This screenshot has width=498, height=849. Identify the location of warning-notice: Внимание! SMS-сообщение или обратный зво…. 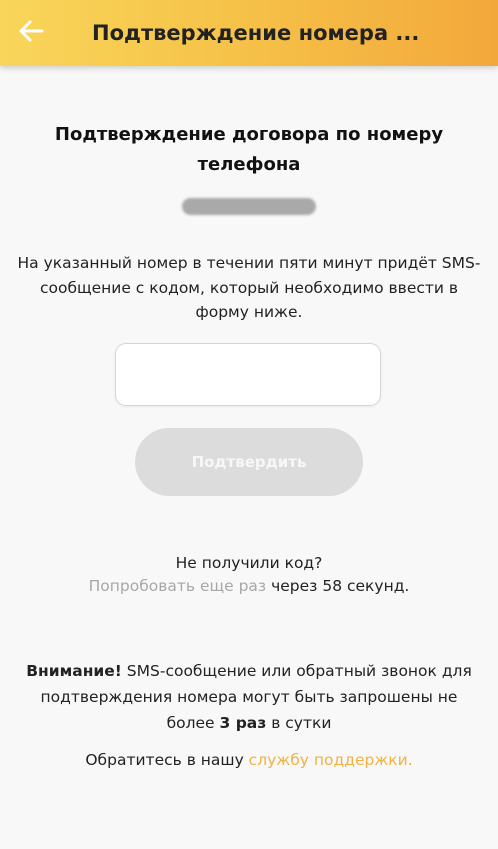
(249, 697).